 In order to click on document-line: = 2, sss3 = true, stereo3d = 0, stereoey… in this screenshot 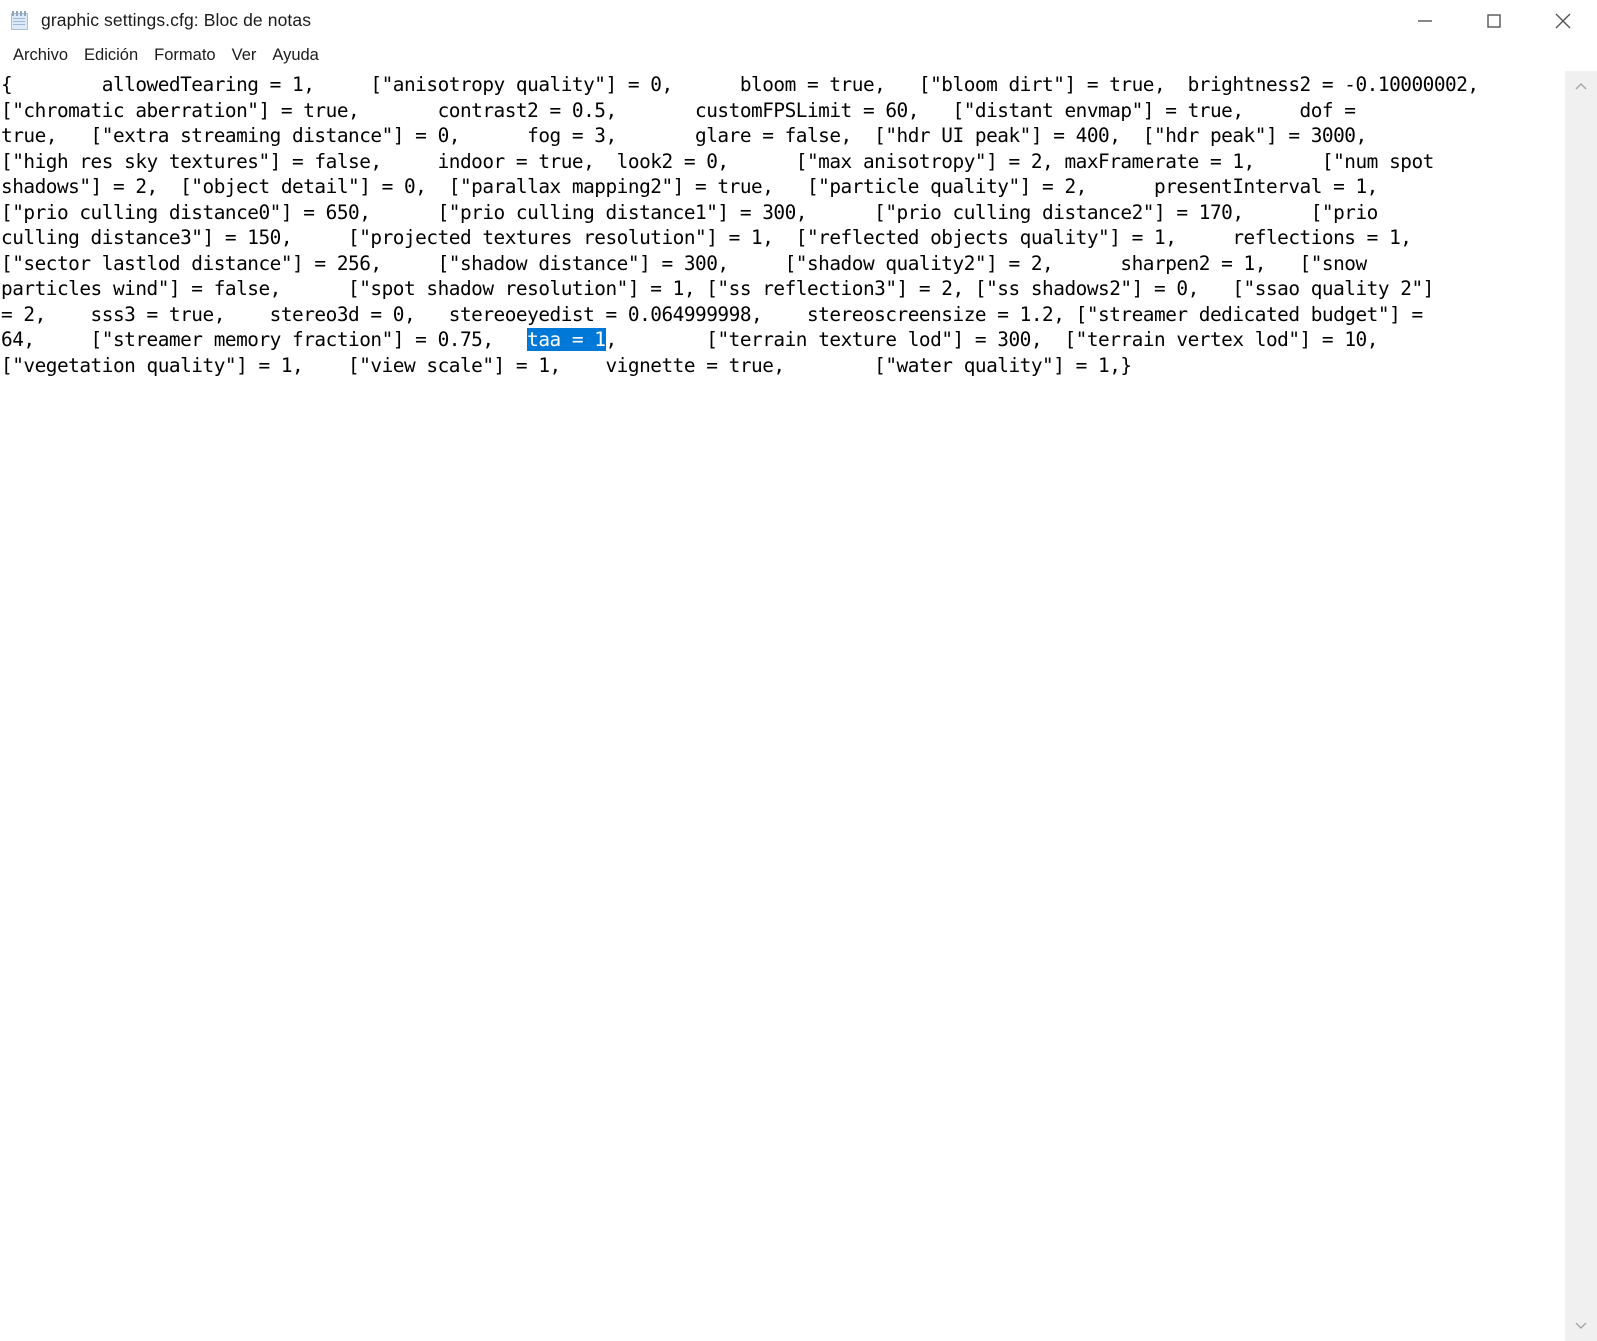, I will do `click(712, 314)`.